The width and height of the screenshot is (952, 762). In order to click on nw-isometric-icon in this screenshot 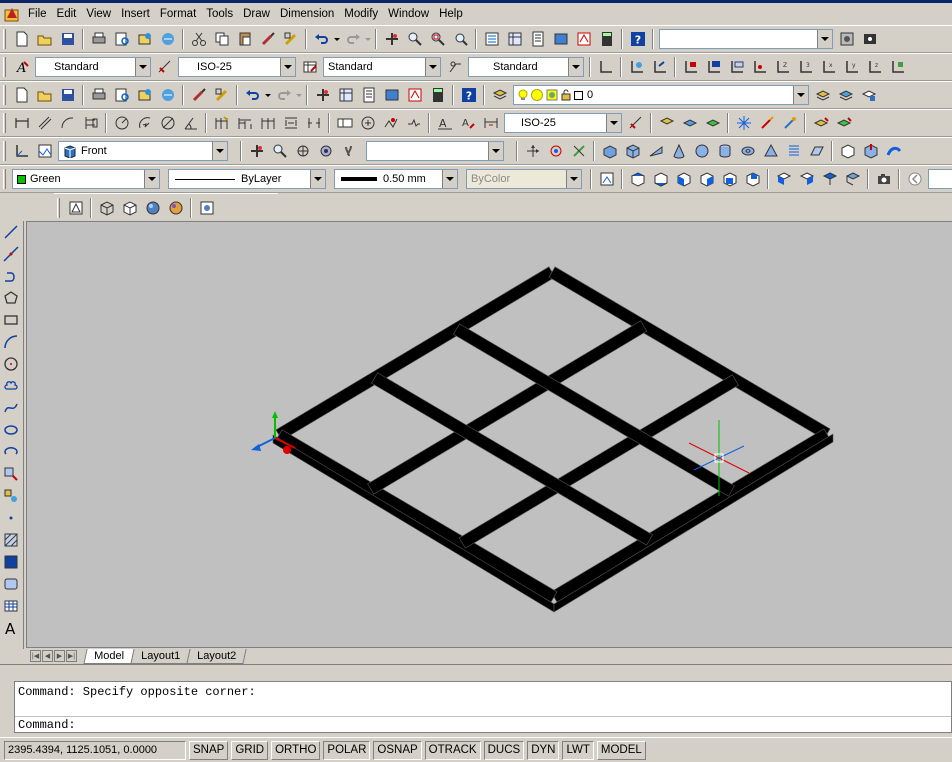, I will do `click(852, 179)`.